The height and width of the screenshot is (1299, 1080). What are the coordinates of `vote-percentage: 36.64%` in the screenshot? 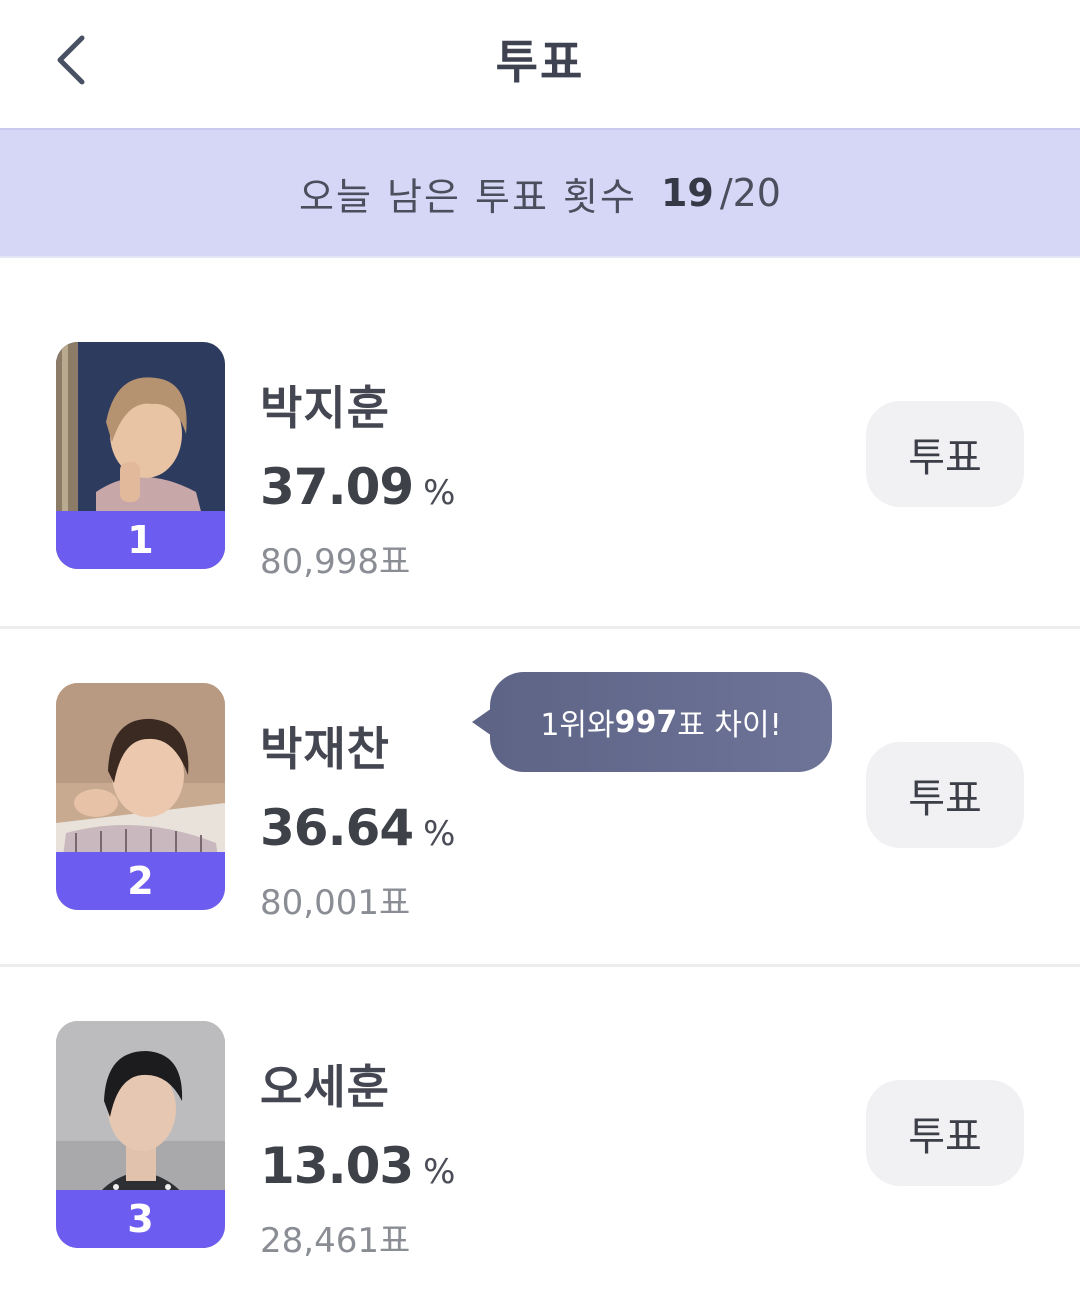 It's located at (357, 828).